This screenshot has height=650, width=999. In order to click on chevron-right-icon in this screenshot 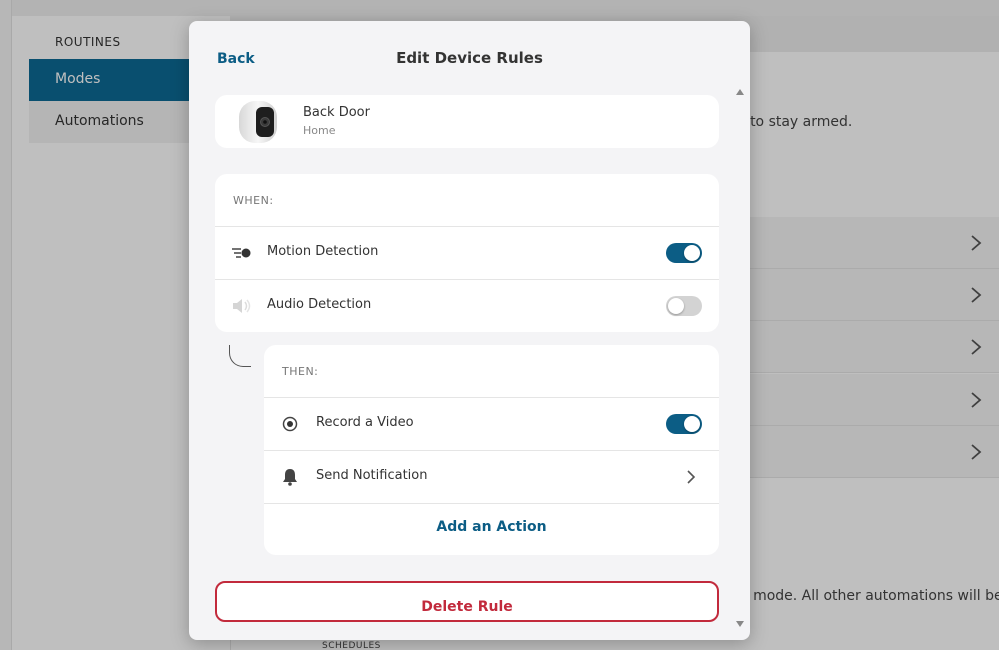, I will do `click(691, 477)`.